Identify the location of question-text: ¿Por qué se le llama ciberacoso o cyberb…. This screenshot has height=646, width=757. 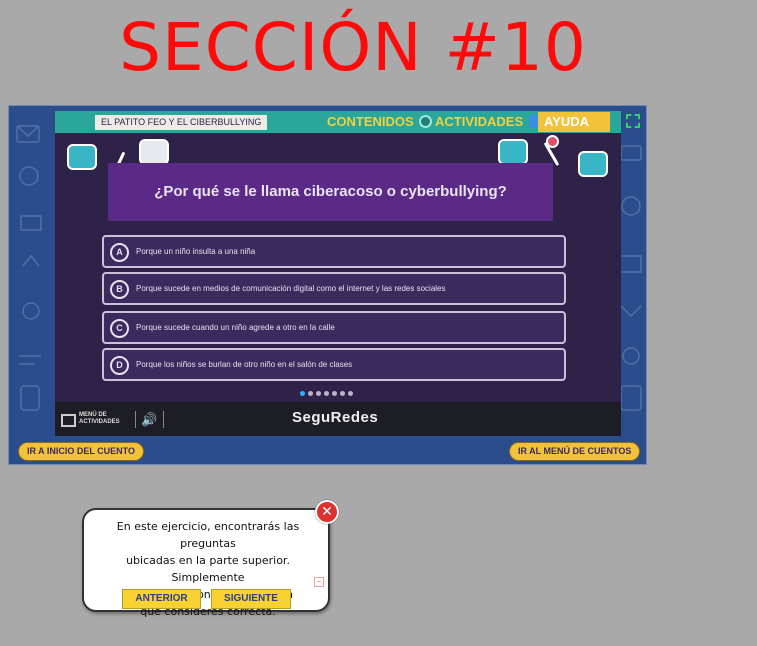
(330, 191).